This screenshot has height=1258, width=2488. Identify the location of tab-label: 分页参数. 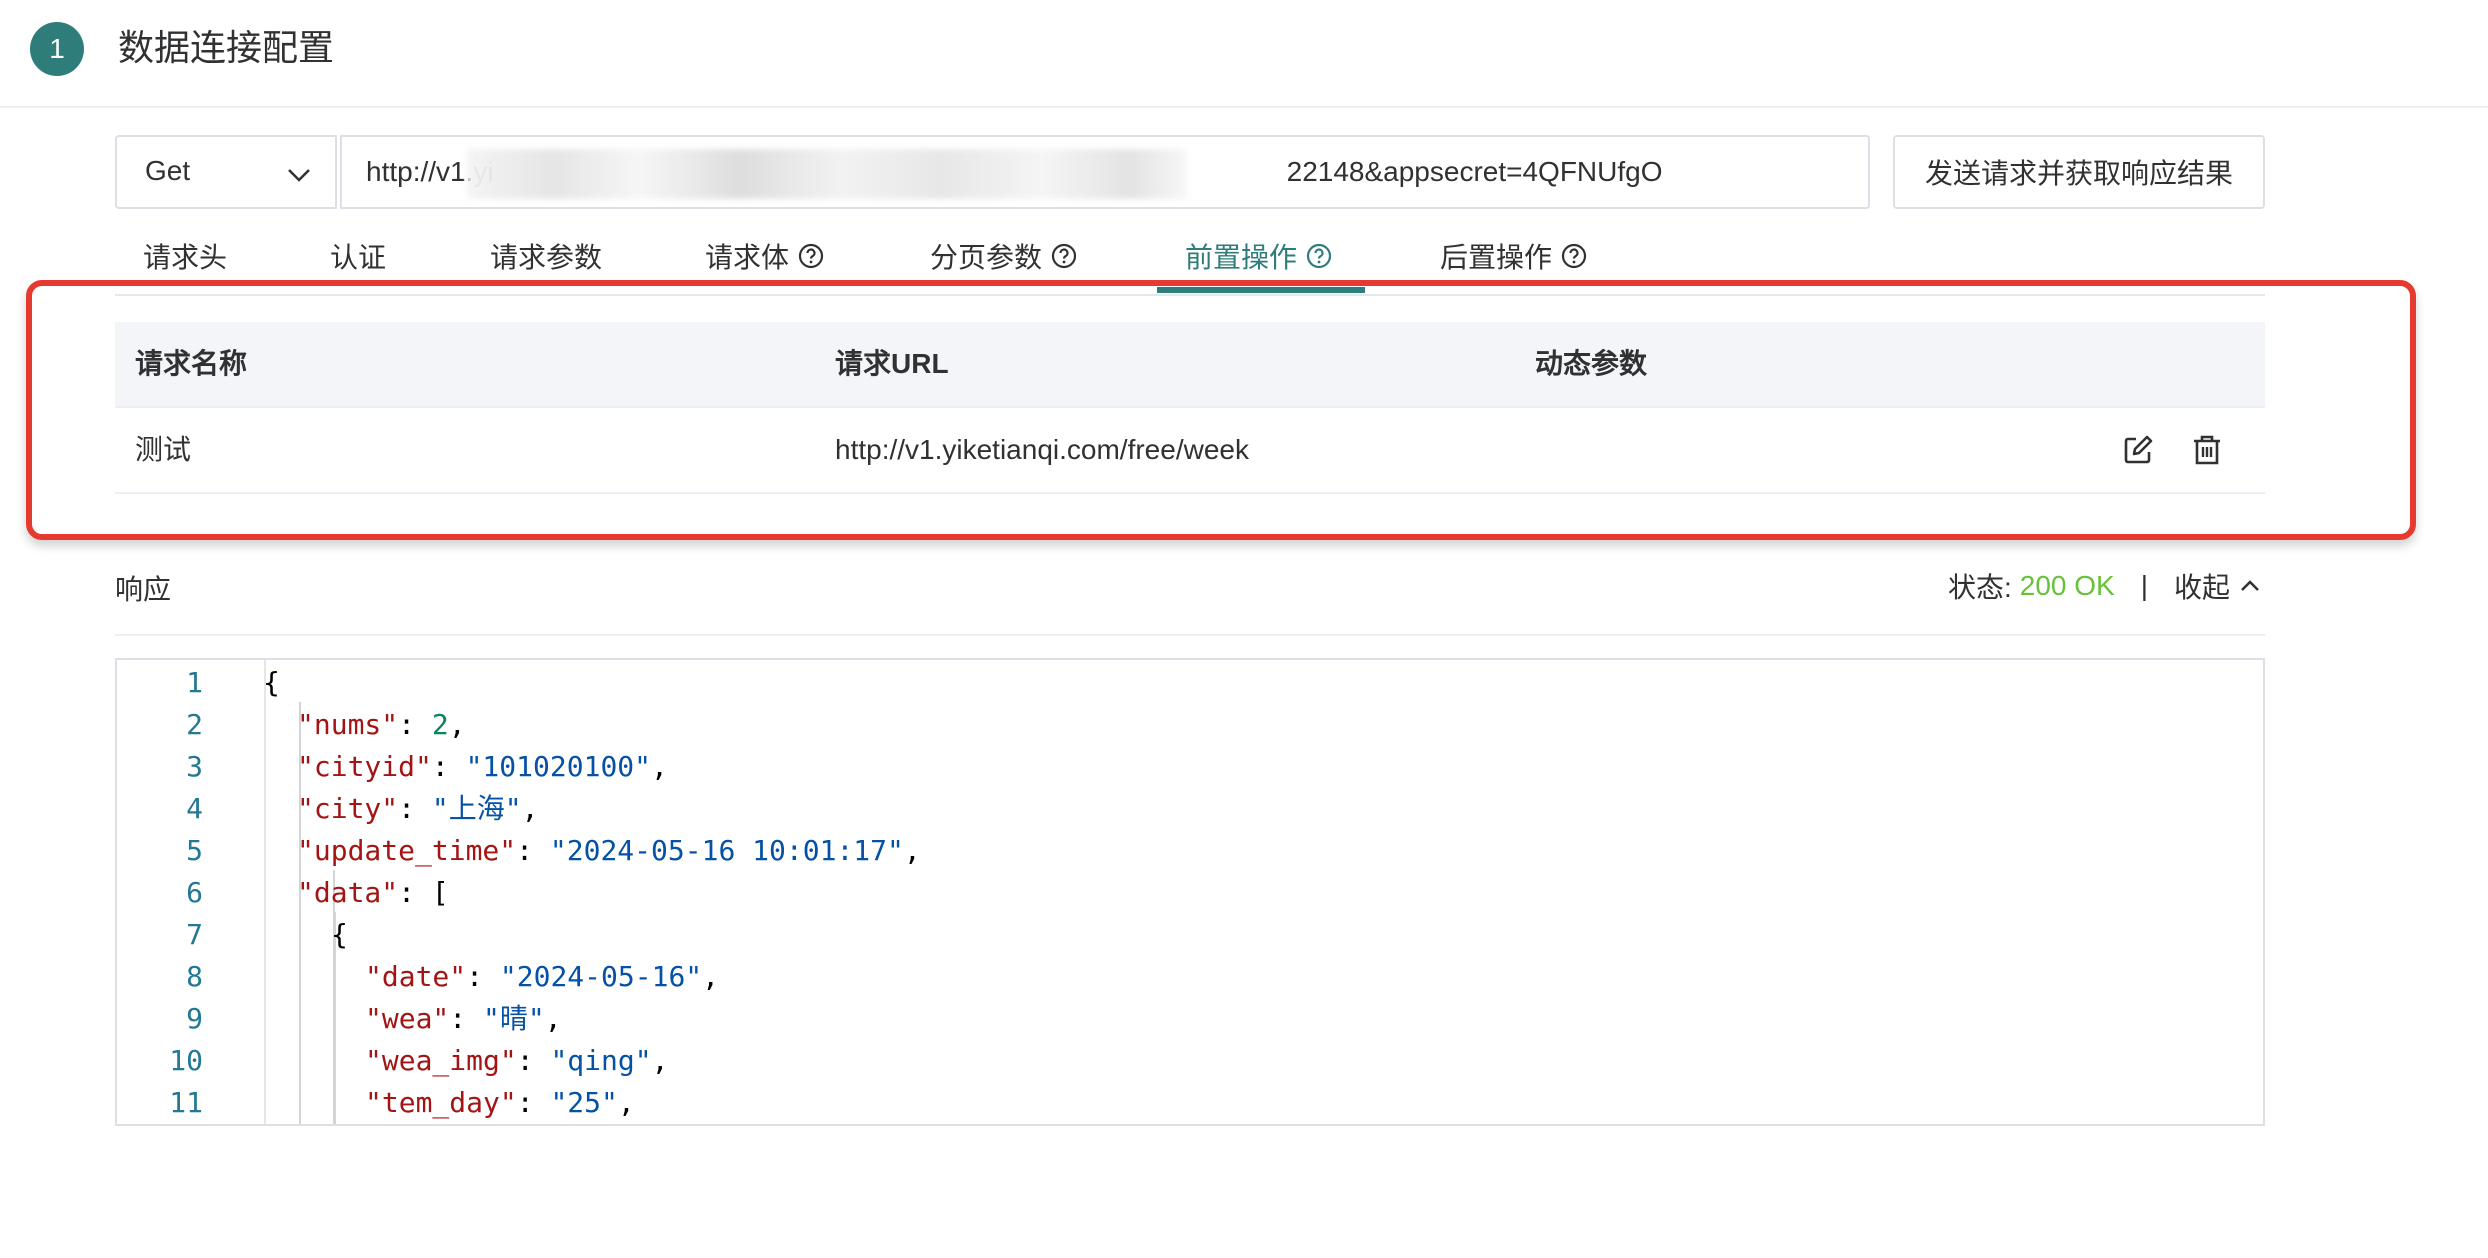
(986, 257).